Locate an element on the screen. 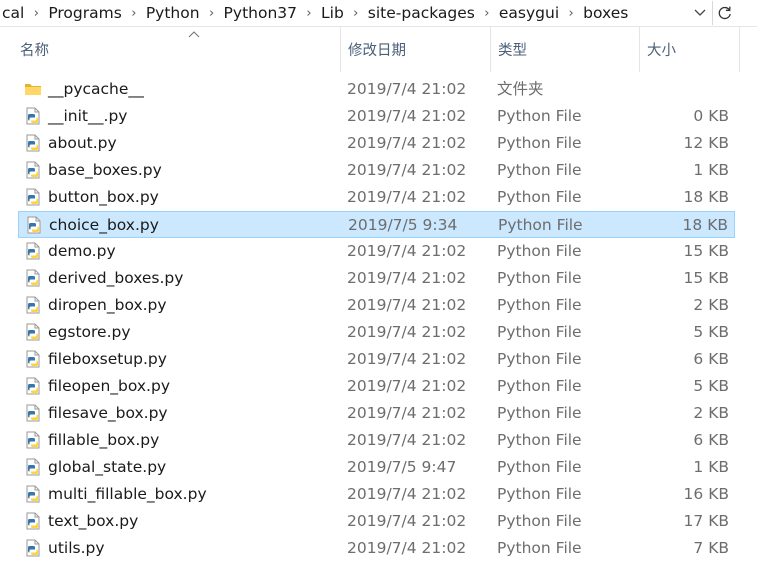  file-size: 1 KB is located at coordinates (711, 170).